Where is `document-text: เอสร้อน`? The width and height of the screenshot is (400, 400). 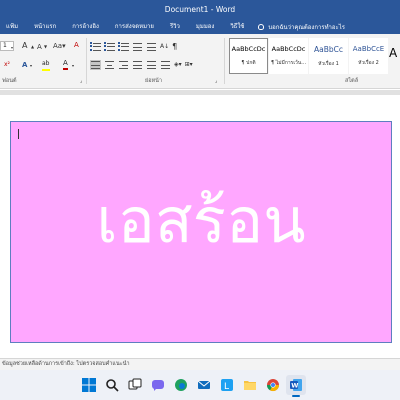
document-text: เอสร้อน is located at coordinates (201, 221).